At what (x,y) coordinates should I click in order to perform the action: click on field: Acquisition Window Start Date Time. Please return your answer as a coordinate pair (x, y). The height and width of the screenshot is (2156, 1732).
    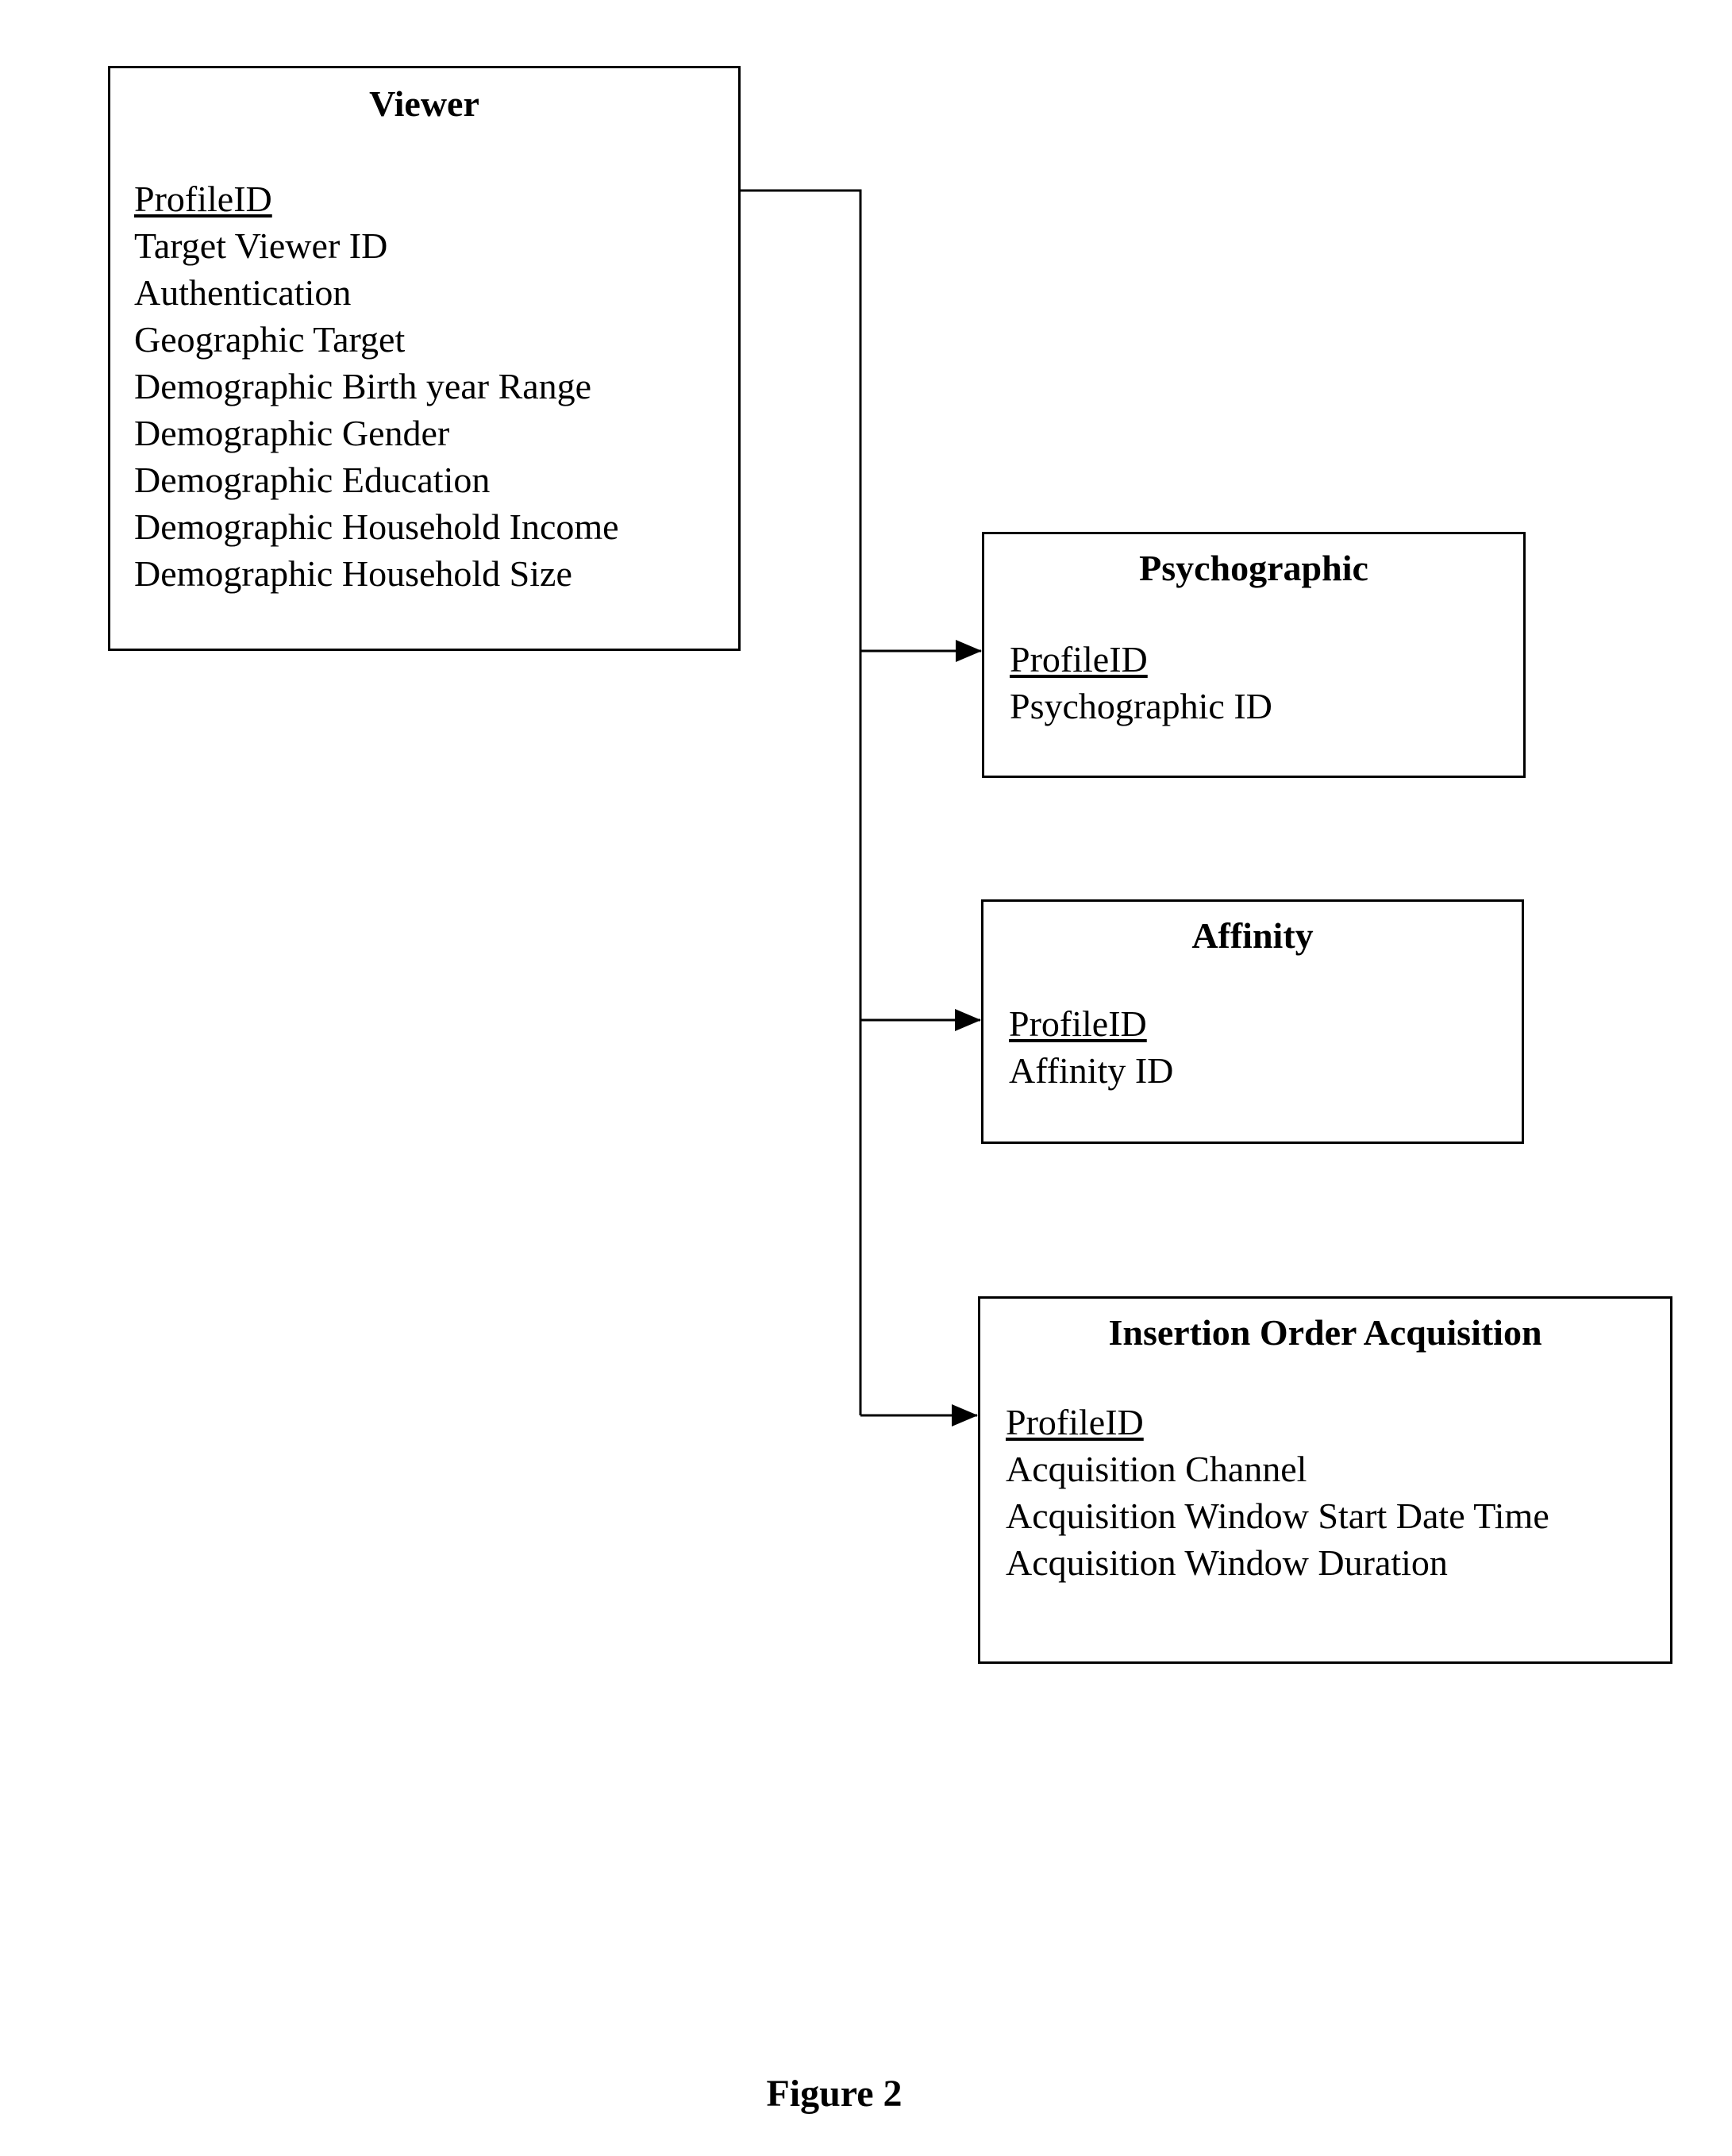
    Looking at the image, I should click on (1278, 1516).